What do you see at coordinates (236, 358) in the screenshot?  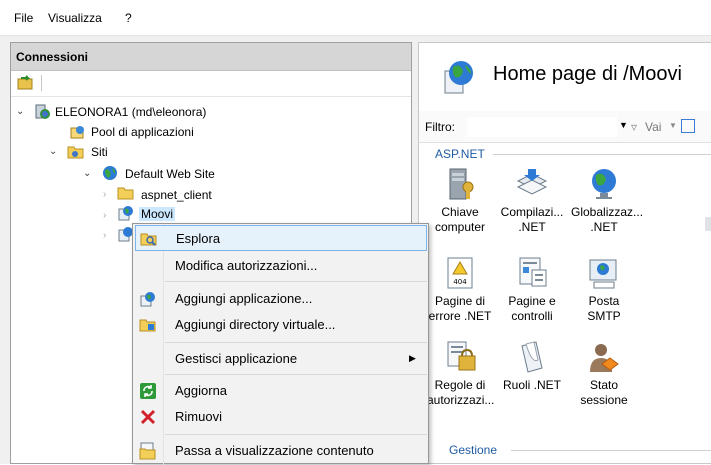 I see `menu-item-label: Gestisci applicazione` at bounding box center [236, 358].